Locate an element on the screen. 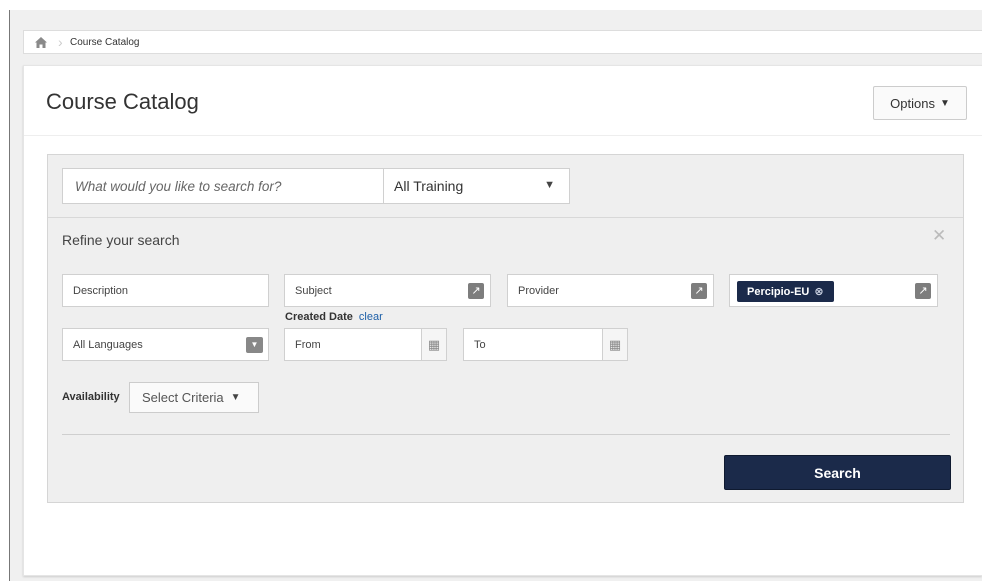  selected-provider-field: Percipio-EU ⊗ ↗ is located at coordinates (833, 290).